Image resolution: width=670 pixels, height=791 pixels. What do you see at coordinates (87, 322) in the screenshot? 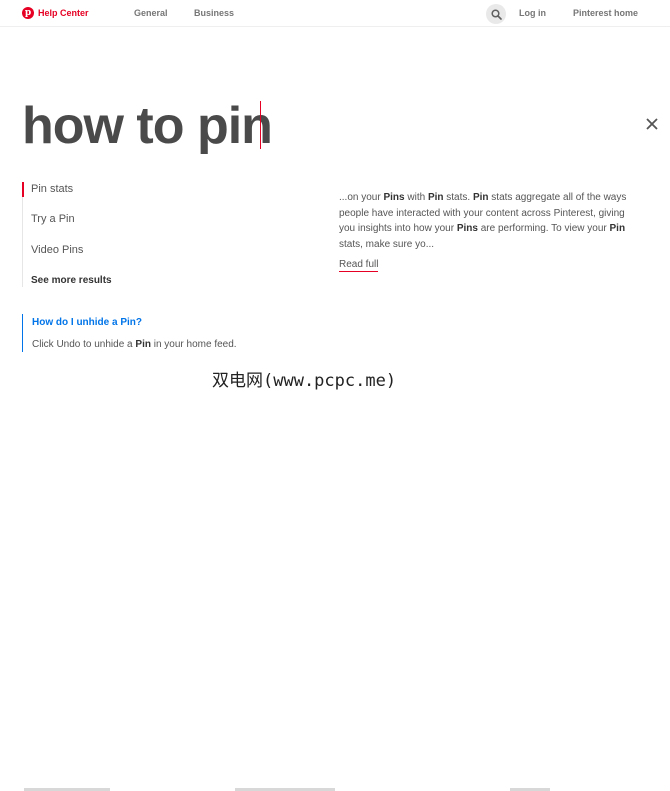
I see `faq-question-link: How do I unhide a Pin?` at bounding box center [87, 322].